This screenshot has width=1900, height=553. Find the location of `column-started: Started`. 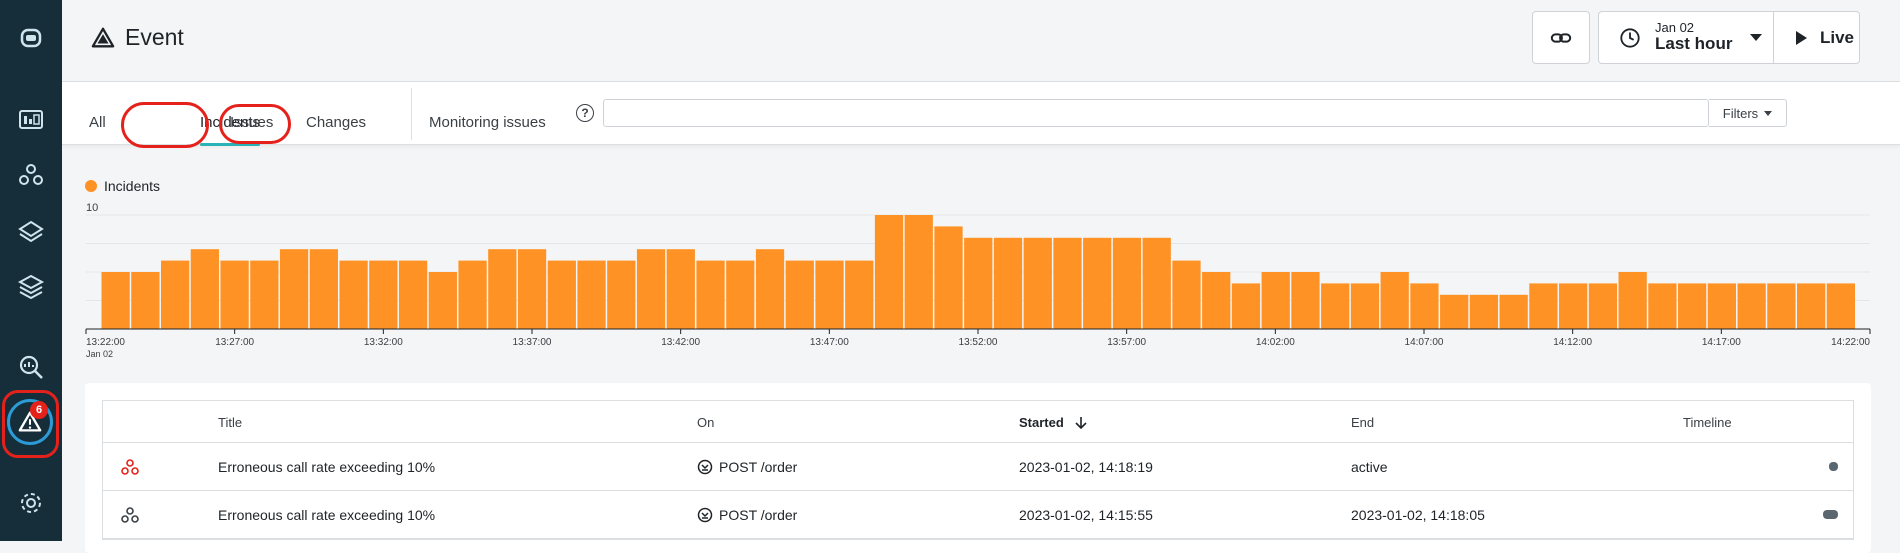

column-started: Started is located at coordinates (1053, 422).